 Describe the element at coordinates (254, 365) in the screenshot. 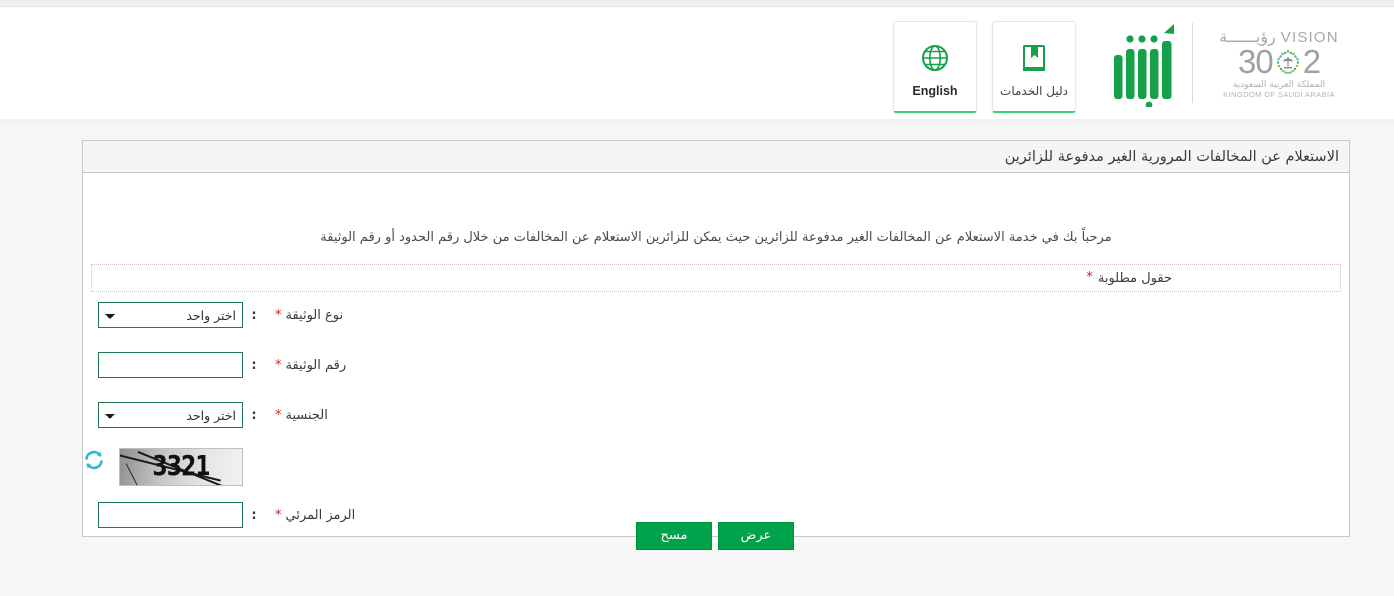

I see `document-number-colon: :` at that location.